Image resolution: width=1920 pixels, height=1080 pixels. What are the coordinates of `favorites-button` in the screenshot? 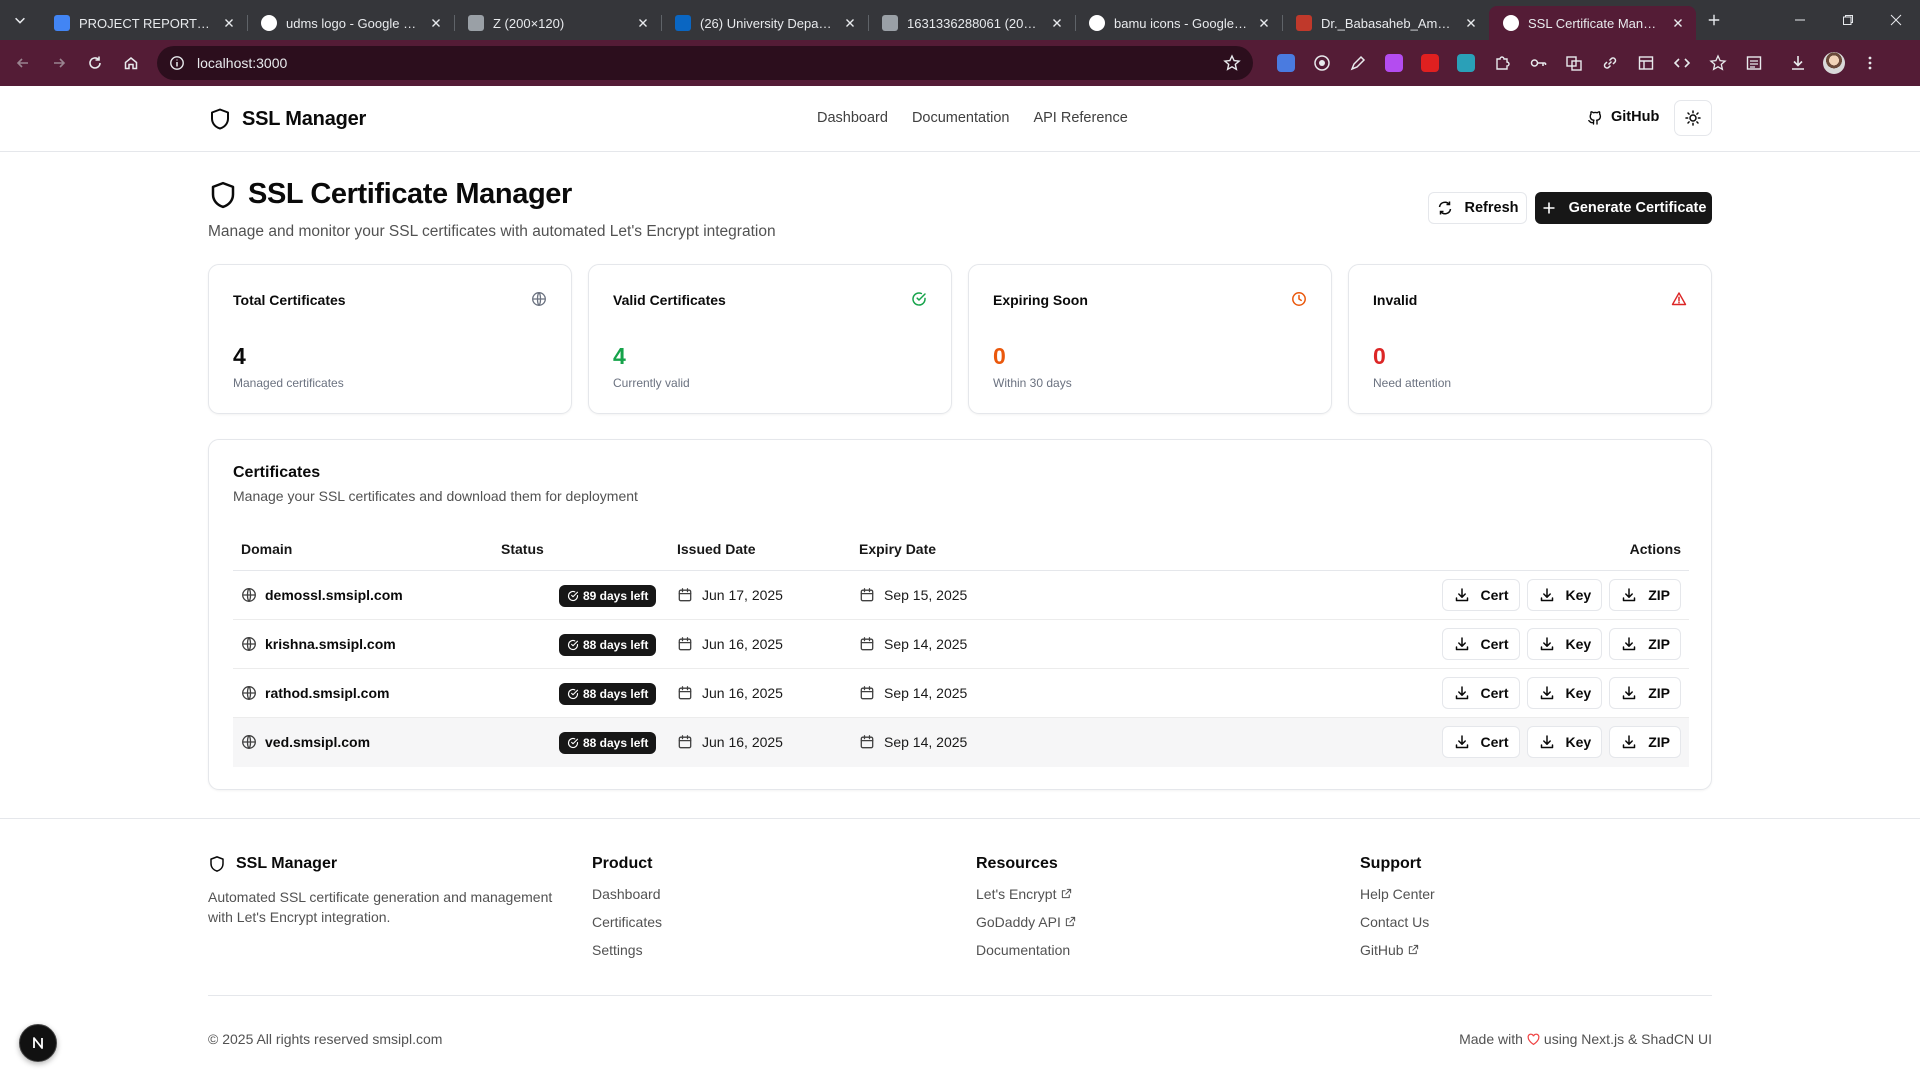 It's located at (1718, 63).